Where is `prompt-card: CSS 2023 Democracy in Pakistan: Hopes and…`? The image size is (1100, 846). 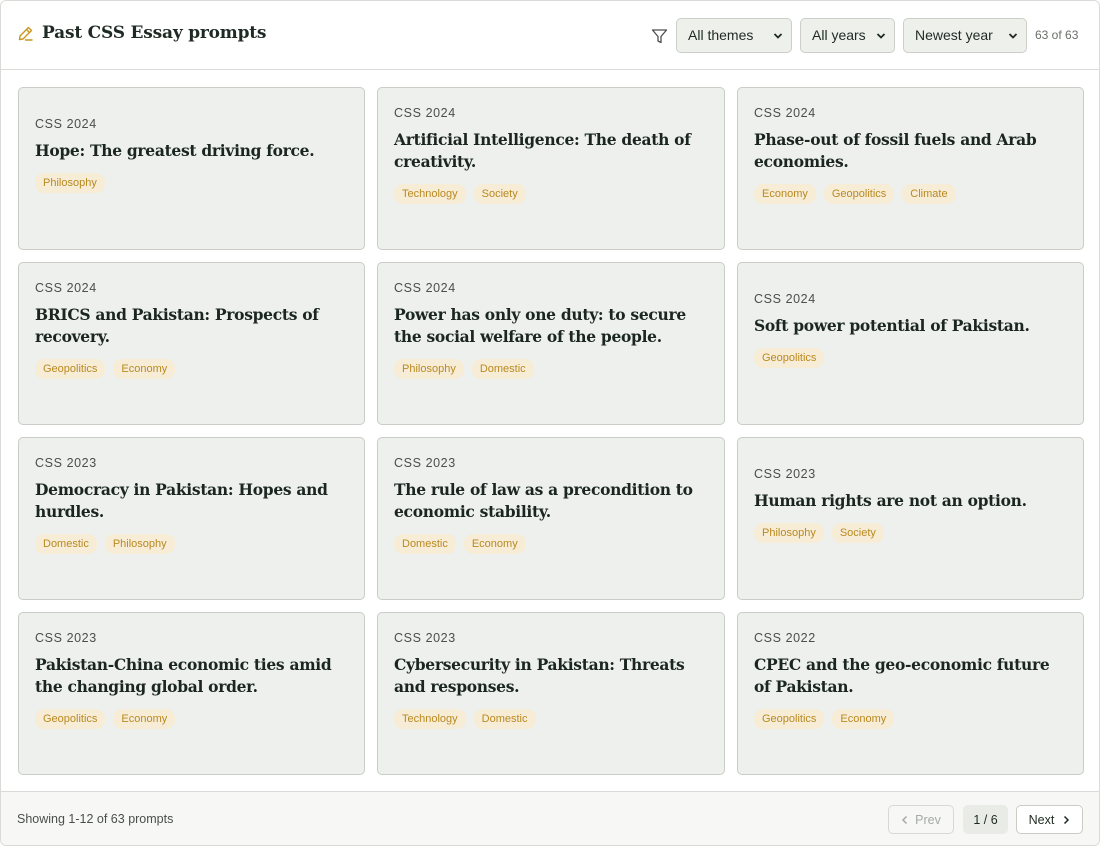
prompt-card: CSS 2023 Democracy in Pakistan: Hopes and… is located at coordinates (191, 518).